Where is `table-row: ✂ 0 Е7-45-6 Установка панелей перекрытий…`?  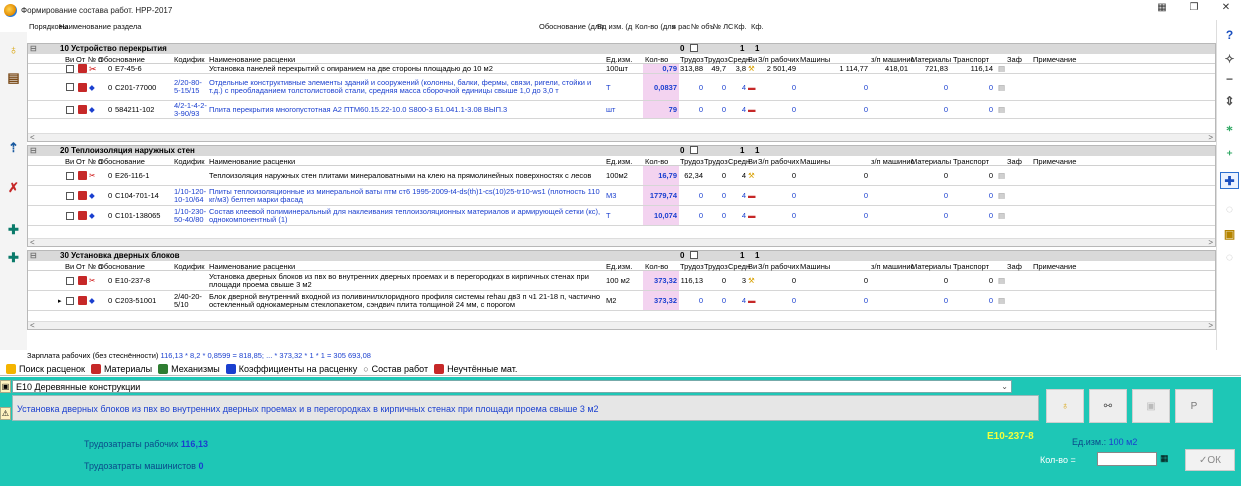 table-row: ✂ 0 Е7-45-6 Установка панелей перекрытий… is located at coordinates (621, 69).